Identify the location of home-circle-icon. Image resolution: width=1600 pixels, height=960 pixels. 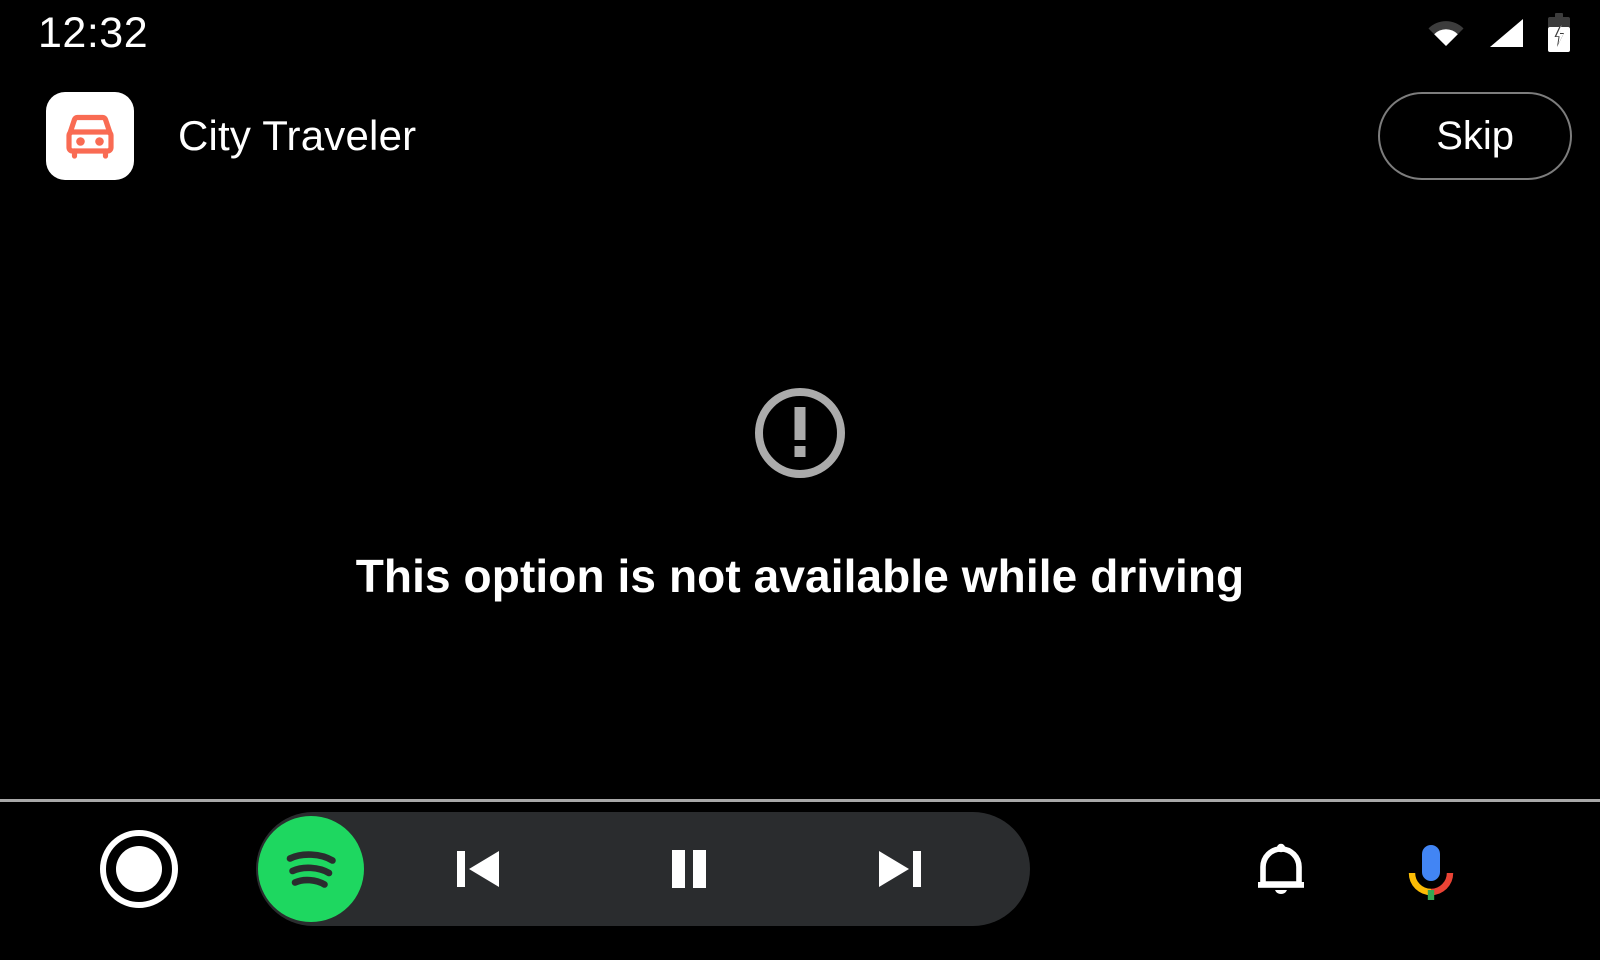
(139, 869).